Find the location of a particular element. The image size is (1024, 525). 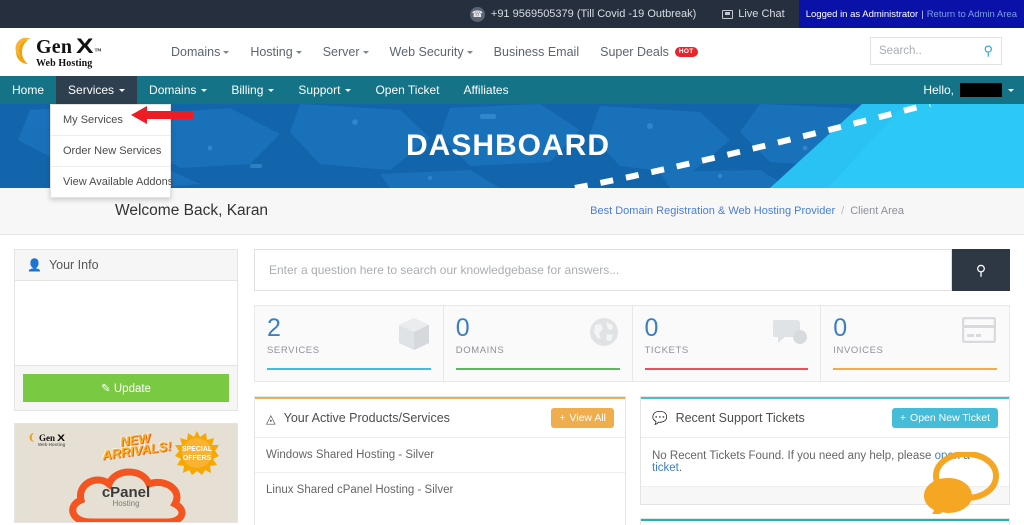

menu-item-domains: Domains is located at coordinates (200, 52).